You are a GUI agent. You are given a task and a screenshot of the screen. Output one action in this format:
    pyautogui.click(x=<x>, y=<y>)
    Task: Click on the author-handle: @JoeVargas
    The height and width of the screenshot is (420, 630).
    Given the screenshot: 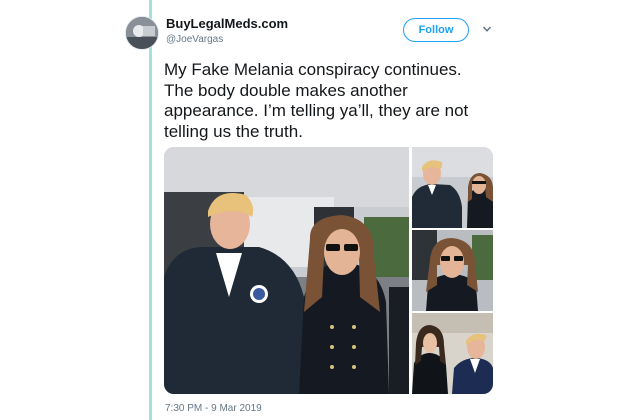 What is the action you would take?
    pyautogui.click(x=194, y=39)
    